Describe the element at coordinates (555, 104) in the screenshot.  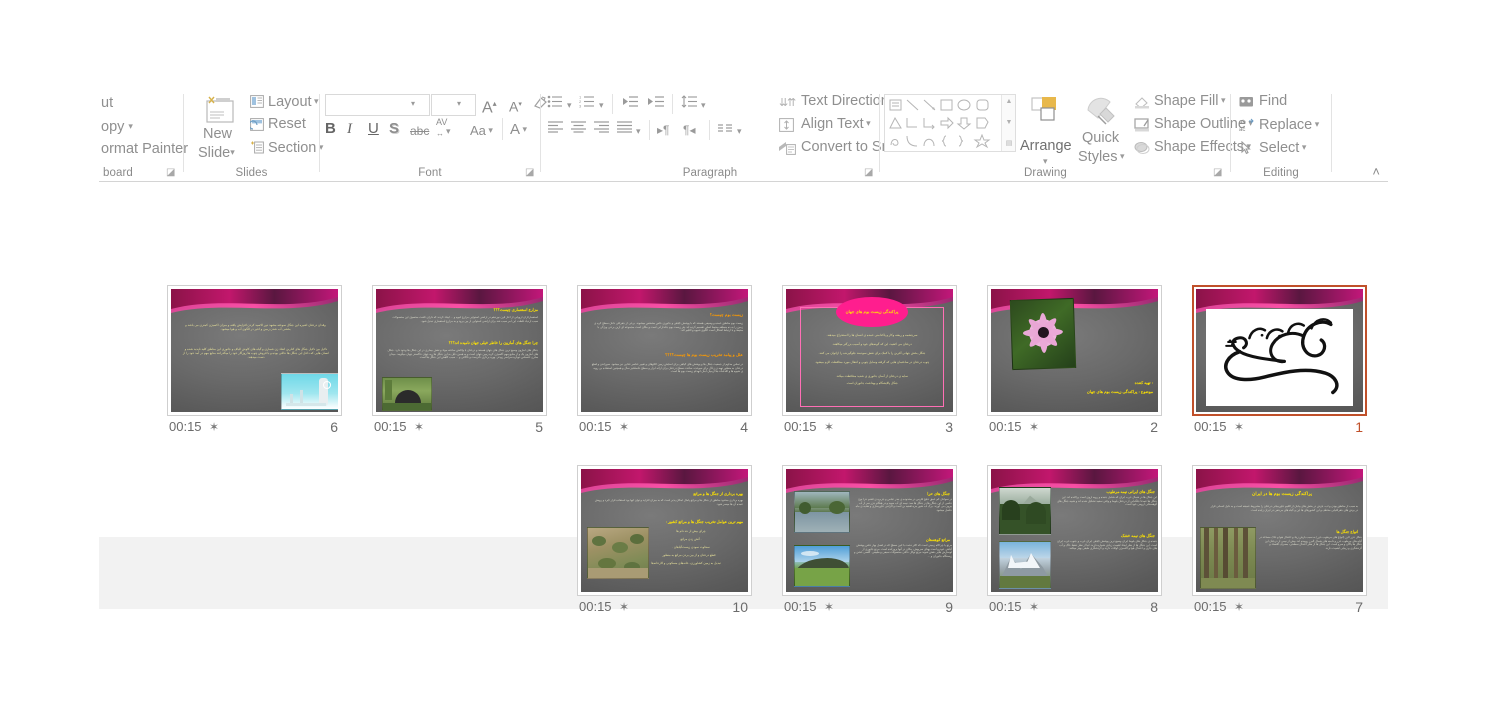
I see `bullets-button` at that location.